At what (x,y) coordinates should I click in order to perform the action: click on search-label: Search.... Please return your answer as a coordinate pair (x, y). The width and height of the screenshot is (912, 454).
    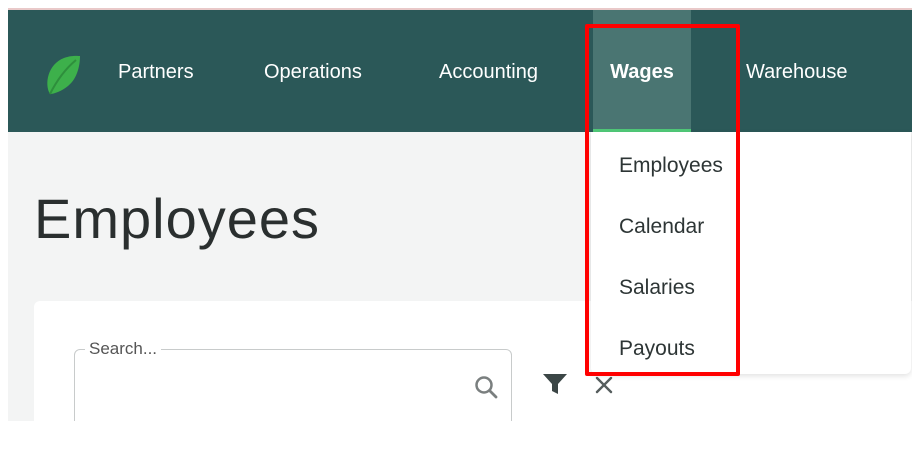
    Looking at the image, I should click on (123, 349).